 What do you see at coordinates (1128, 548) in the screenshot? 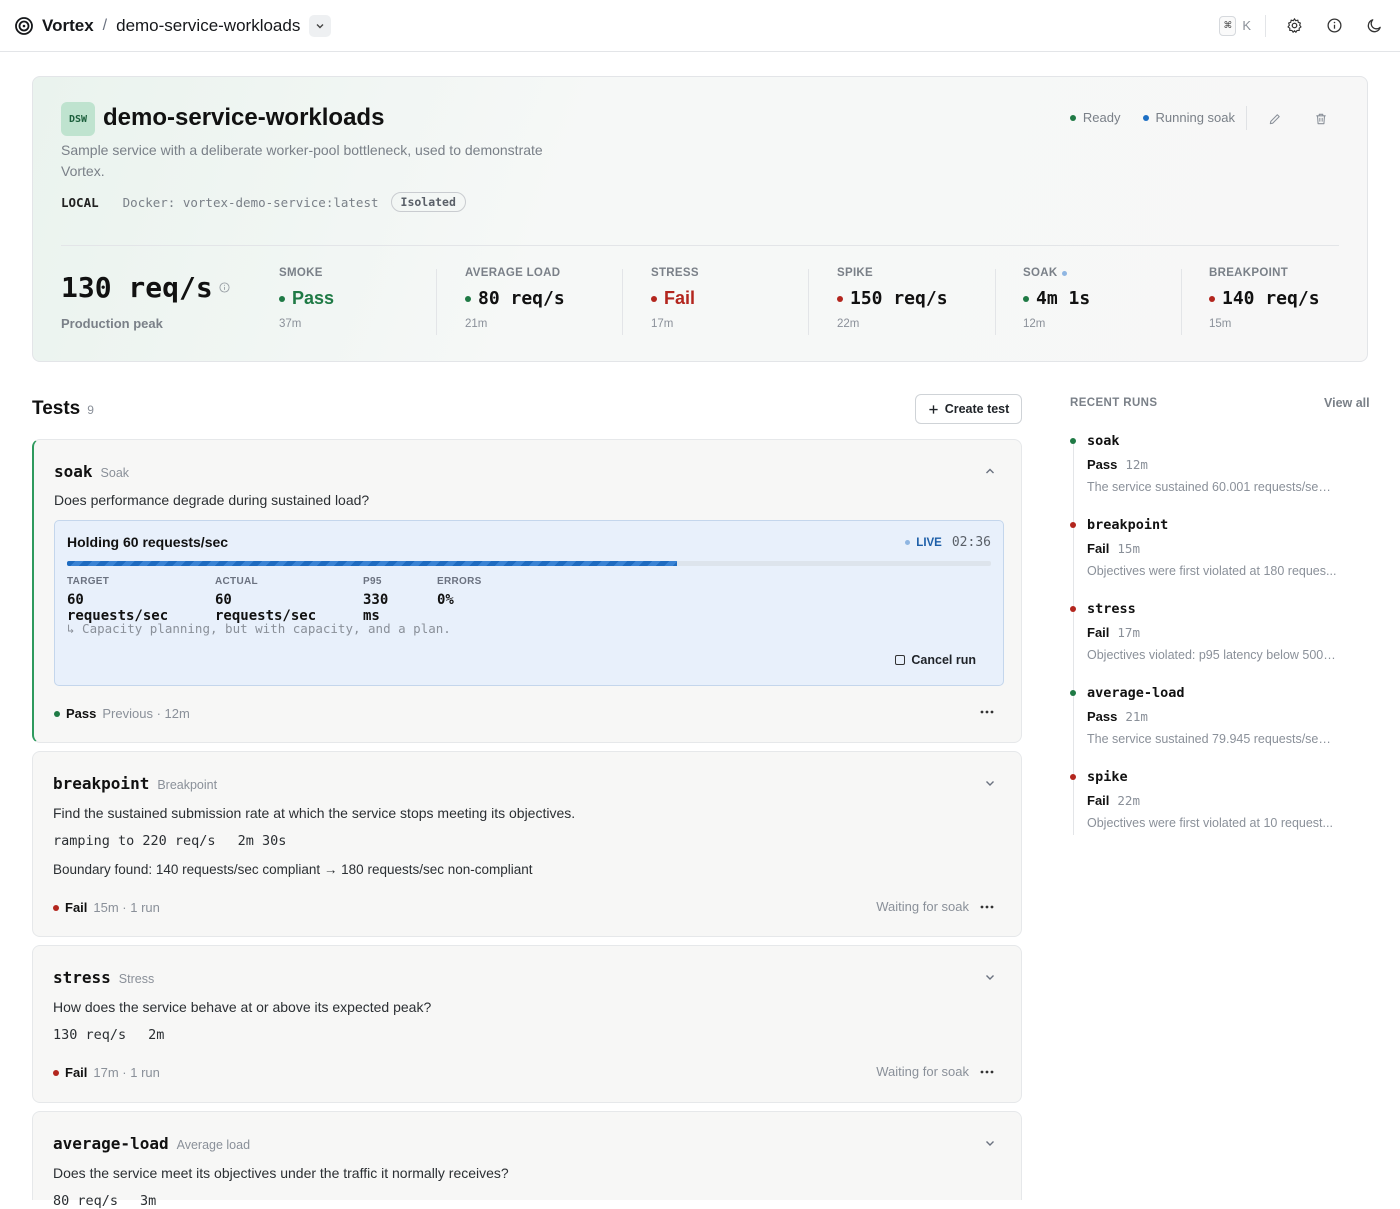
I see `run-time: 15m` at bounding box center [1128, 548].